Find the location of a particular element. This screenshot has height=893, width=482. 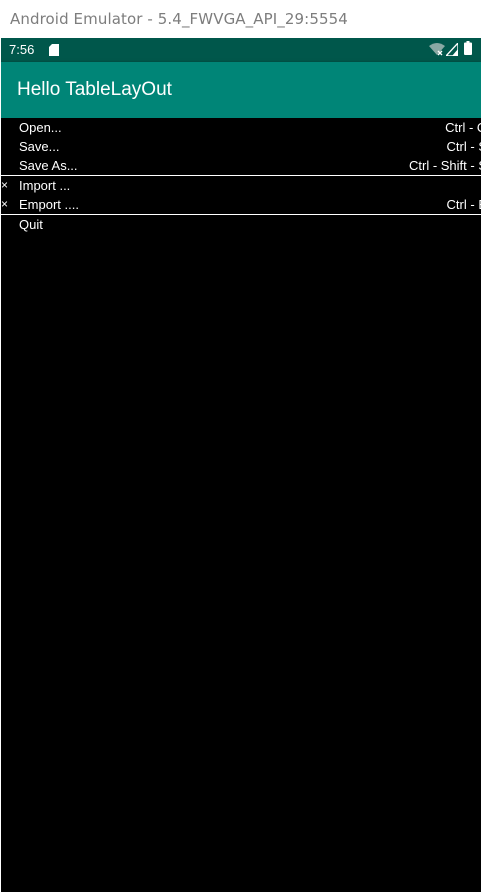

row-shortcut: Ctrl - O is located at coordinates (463, 127).